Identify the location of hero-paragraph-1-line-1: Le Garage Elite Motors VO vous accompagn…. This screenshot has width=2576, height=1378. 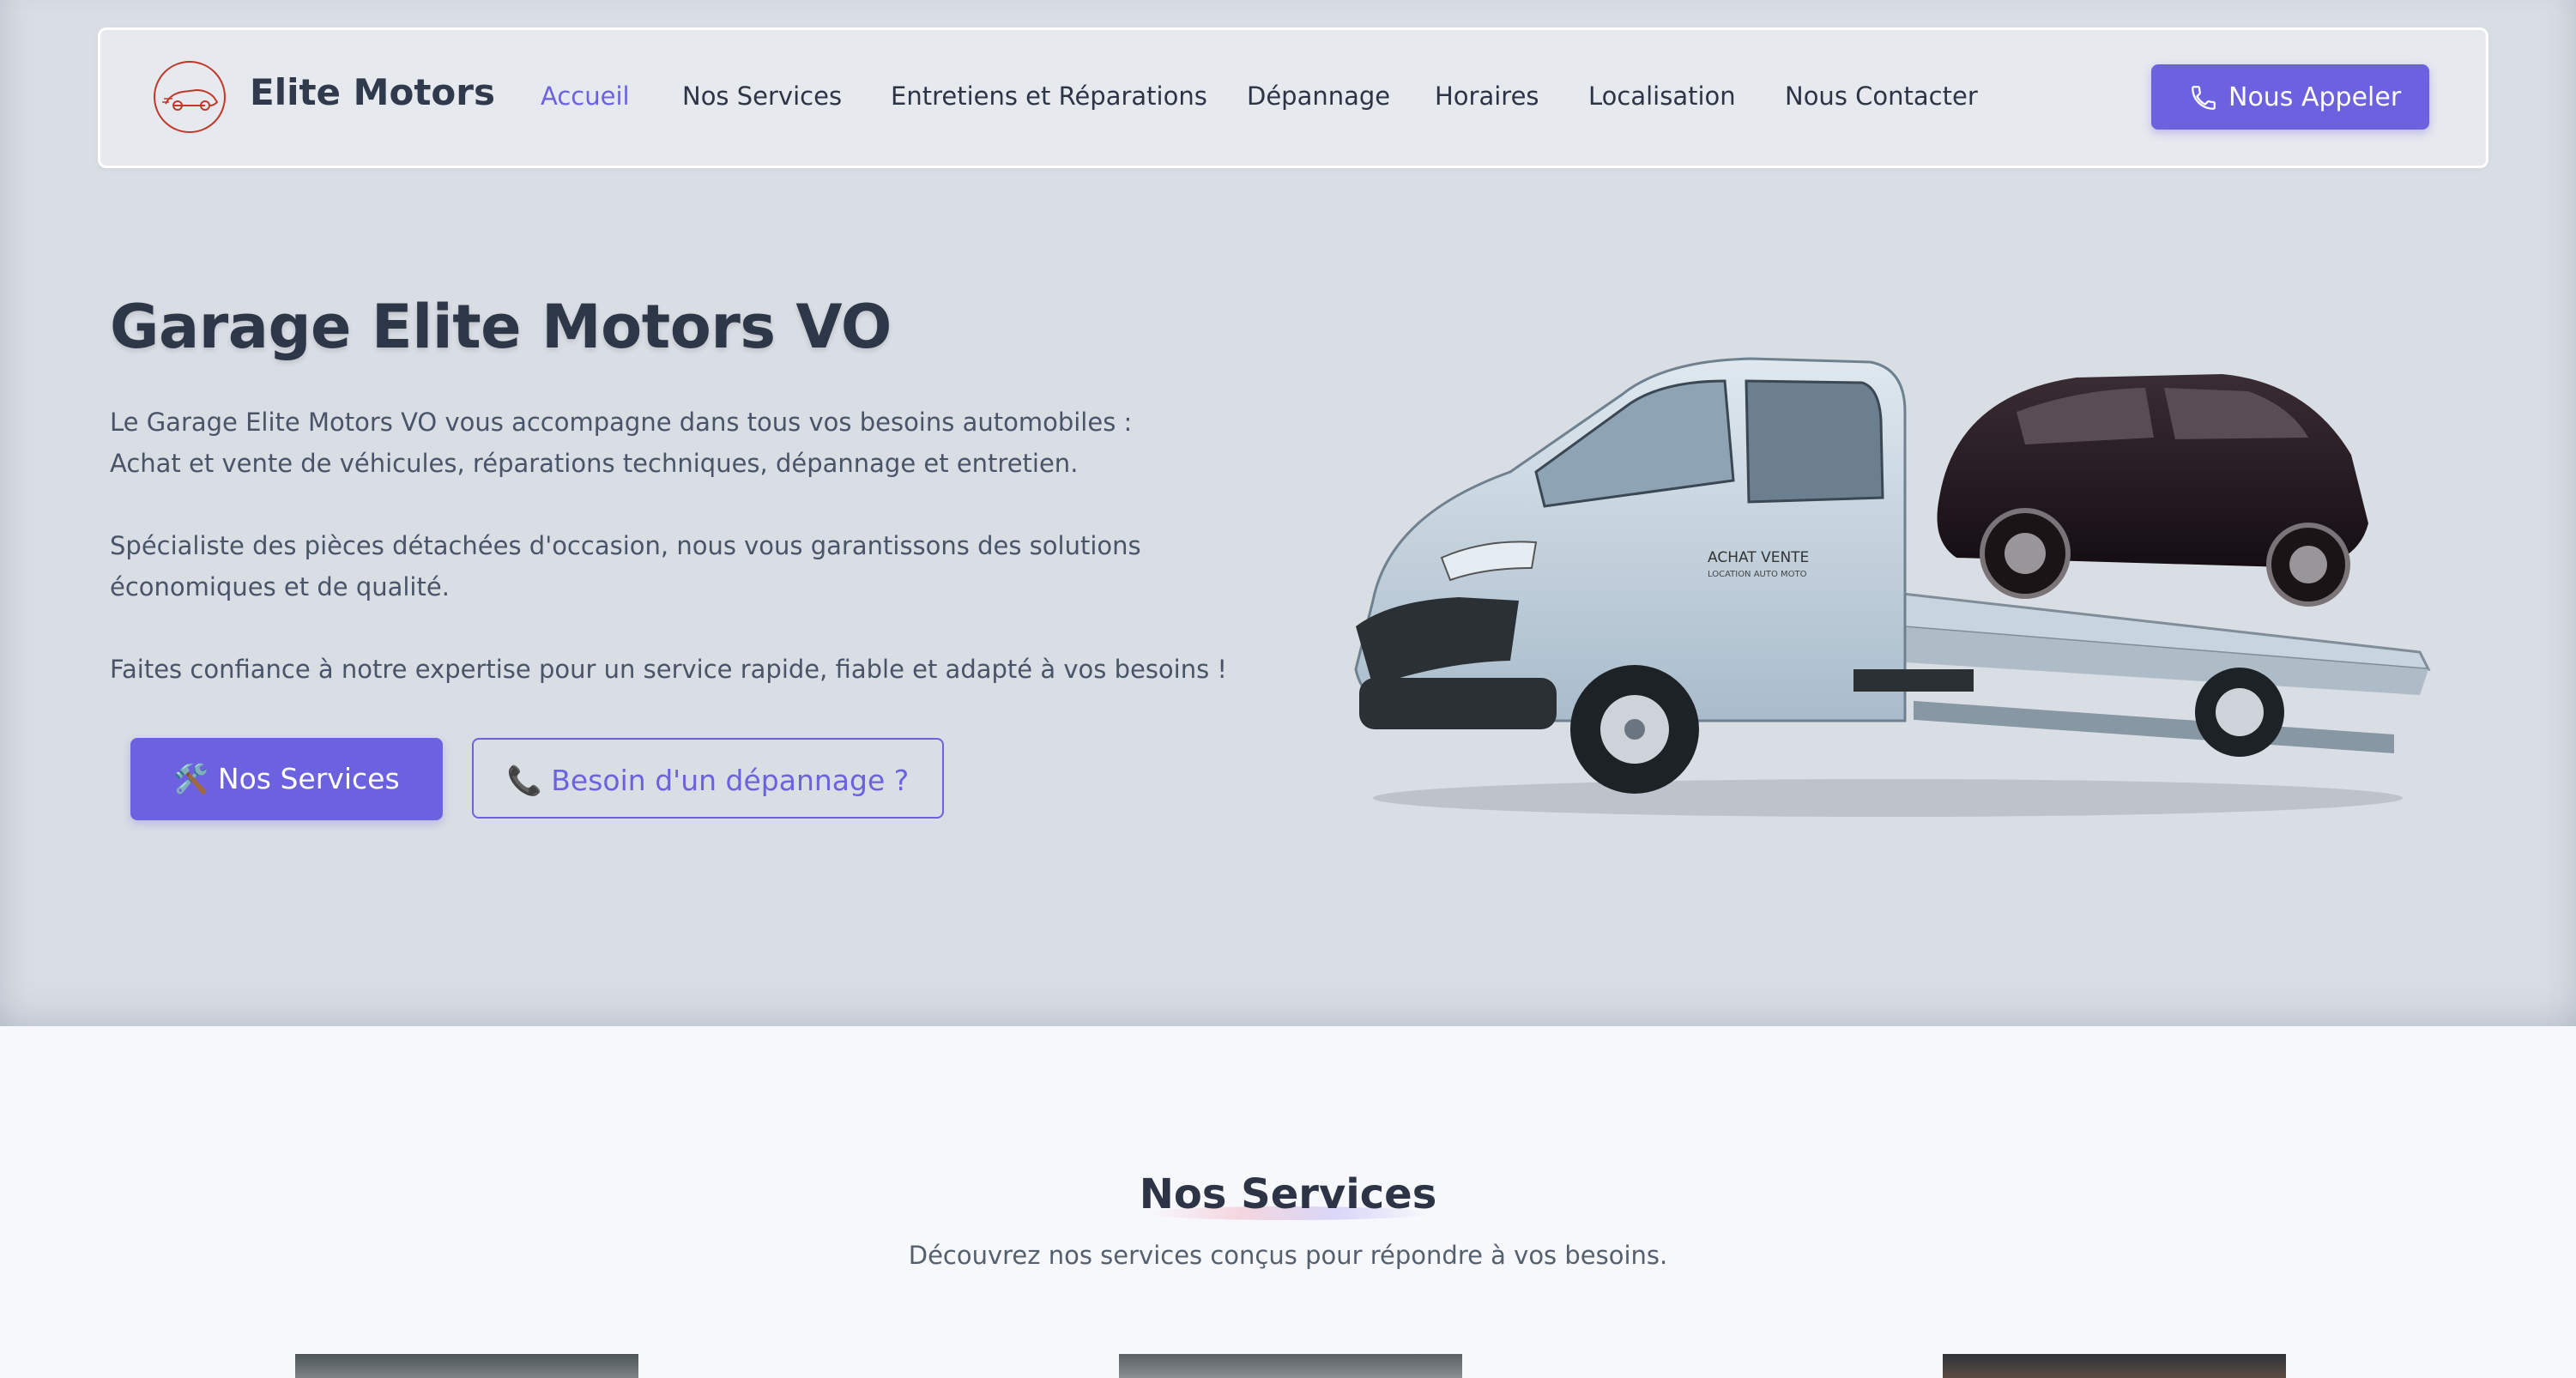
(621, 422).